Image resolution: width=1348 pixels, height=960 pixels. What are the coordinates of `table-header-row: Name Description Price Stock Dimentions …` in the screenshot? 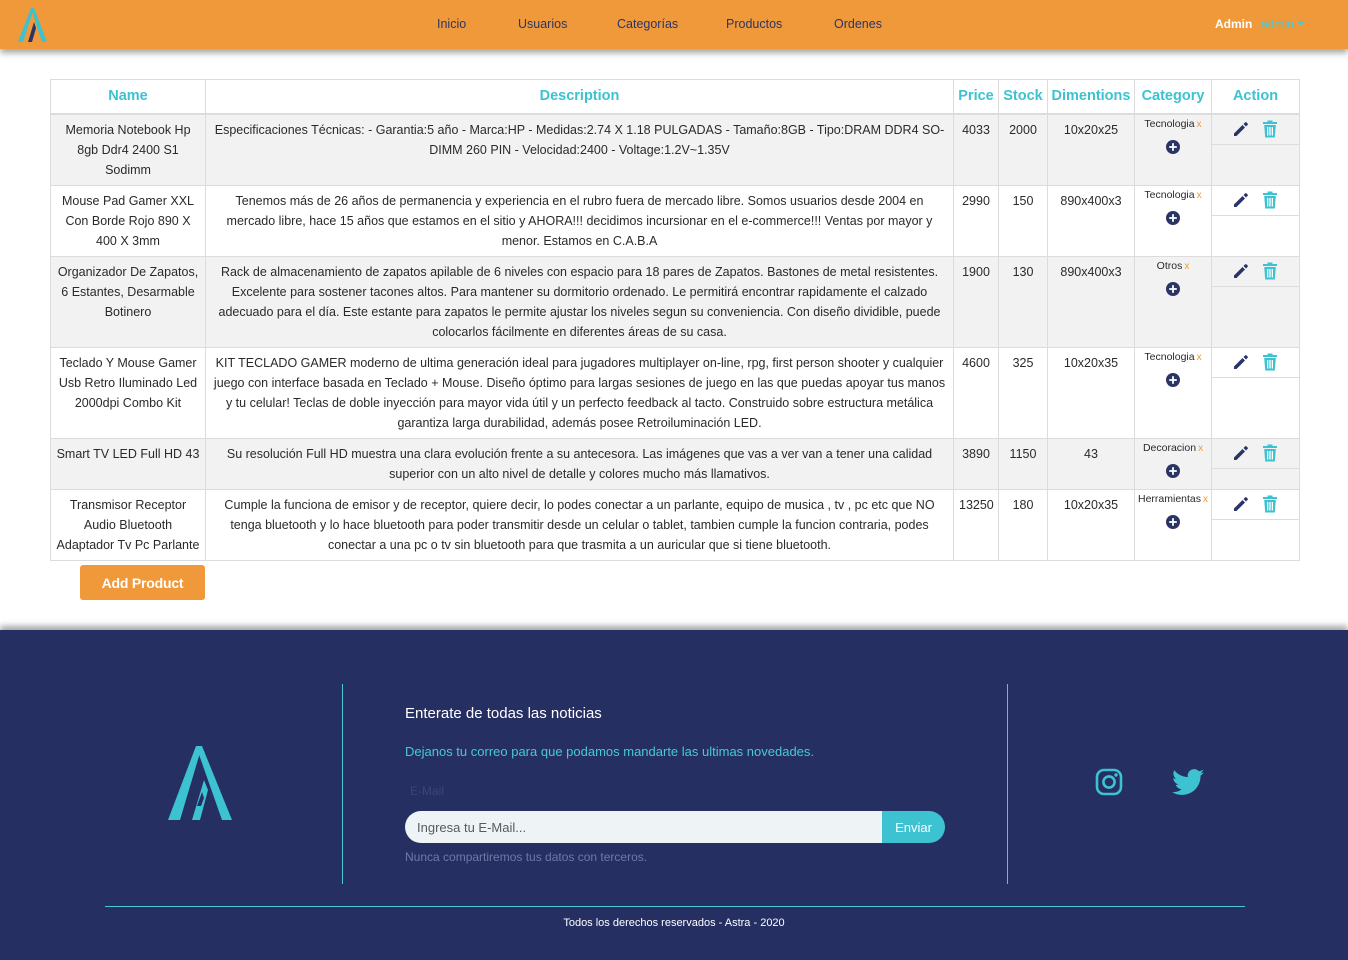 It's located at (675, 97).